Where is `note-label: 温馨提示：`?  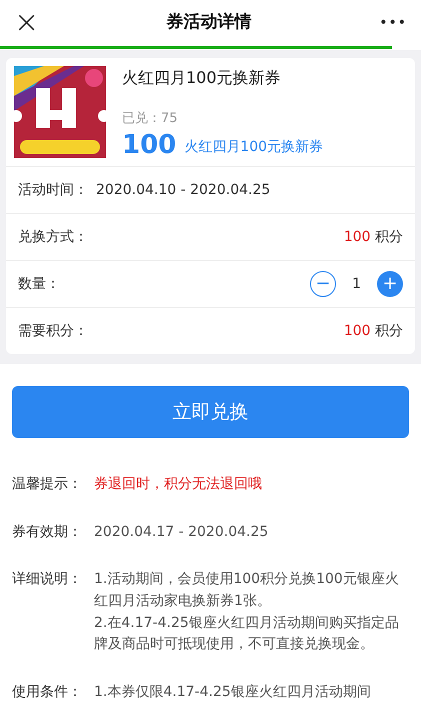 note-label: 温馨提示： is located at coordinates (47, 484).